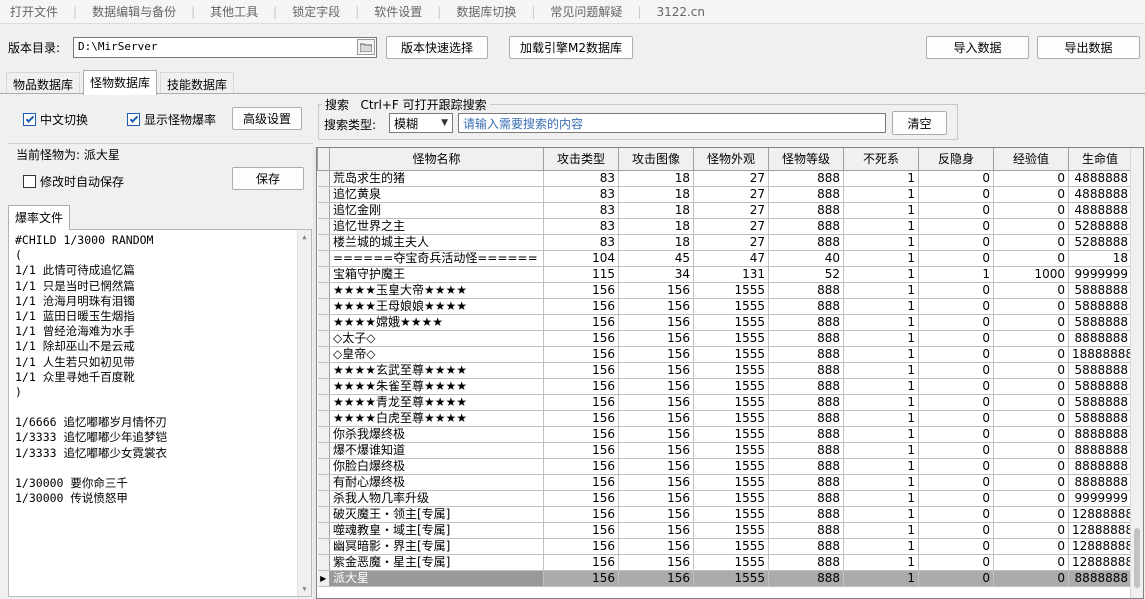  Describe the element at coordinates (656, 159) in the screenshot. I see `column-header: 攻击图像` at that location.